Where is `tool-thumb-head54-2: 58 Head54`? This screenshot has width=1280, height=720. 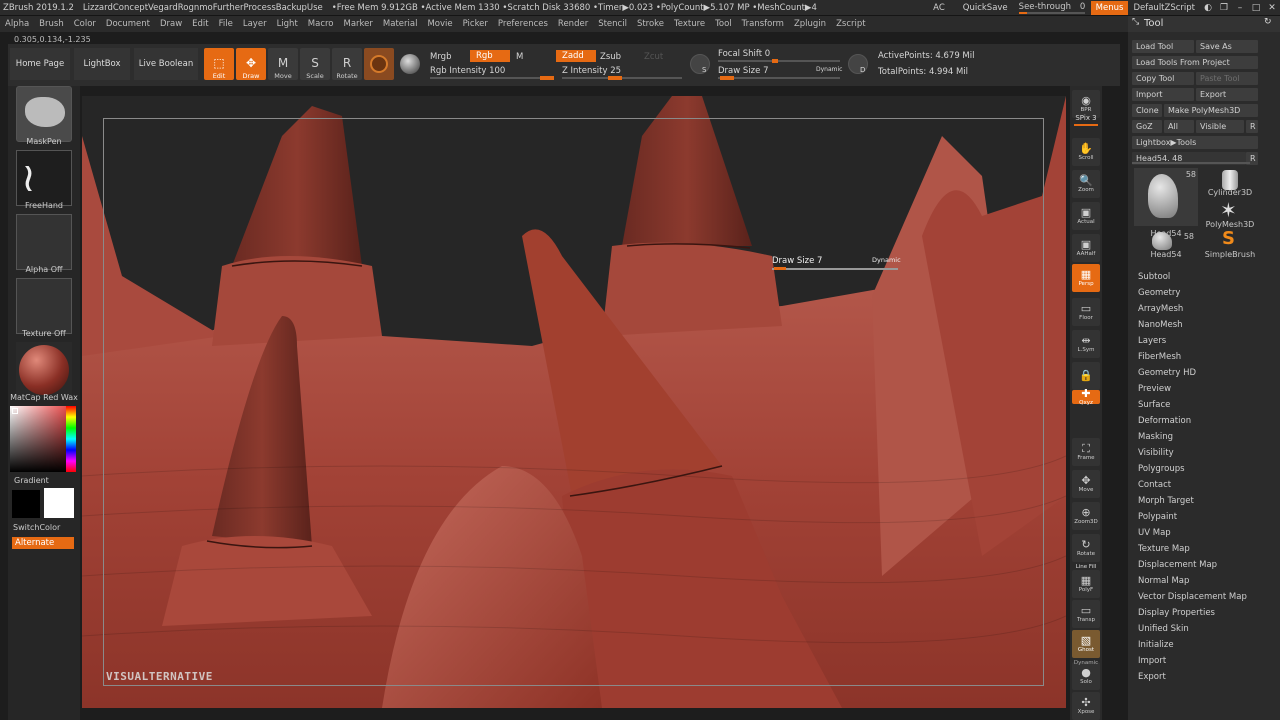
tool-thumb-head54-2: 58 Head54 is located at coordinates (1166, 245).